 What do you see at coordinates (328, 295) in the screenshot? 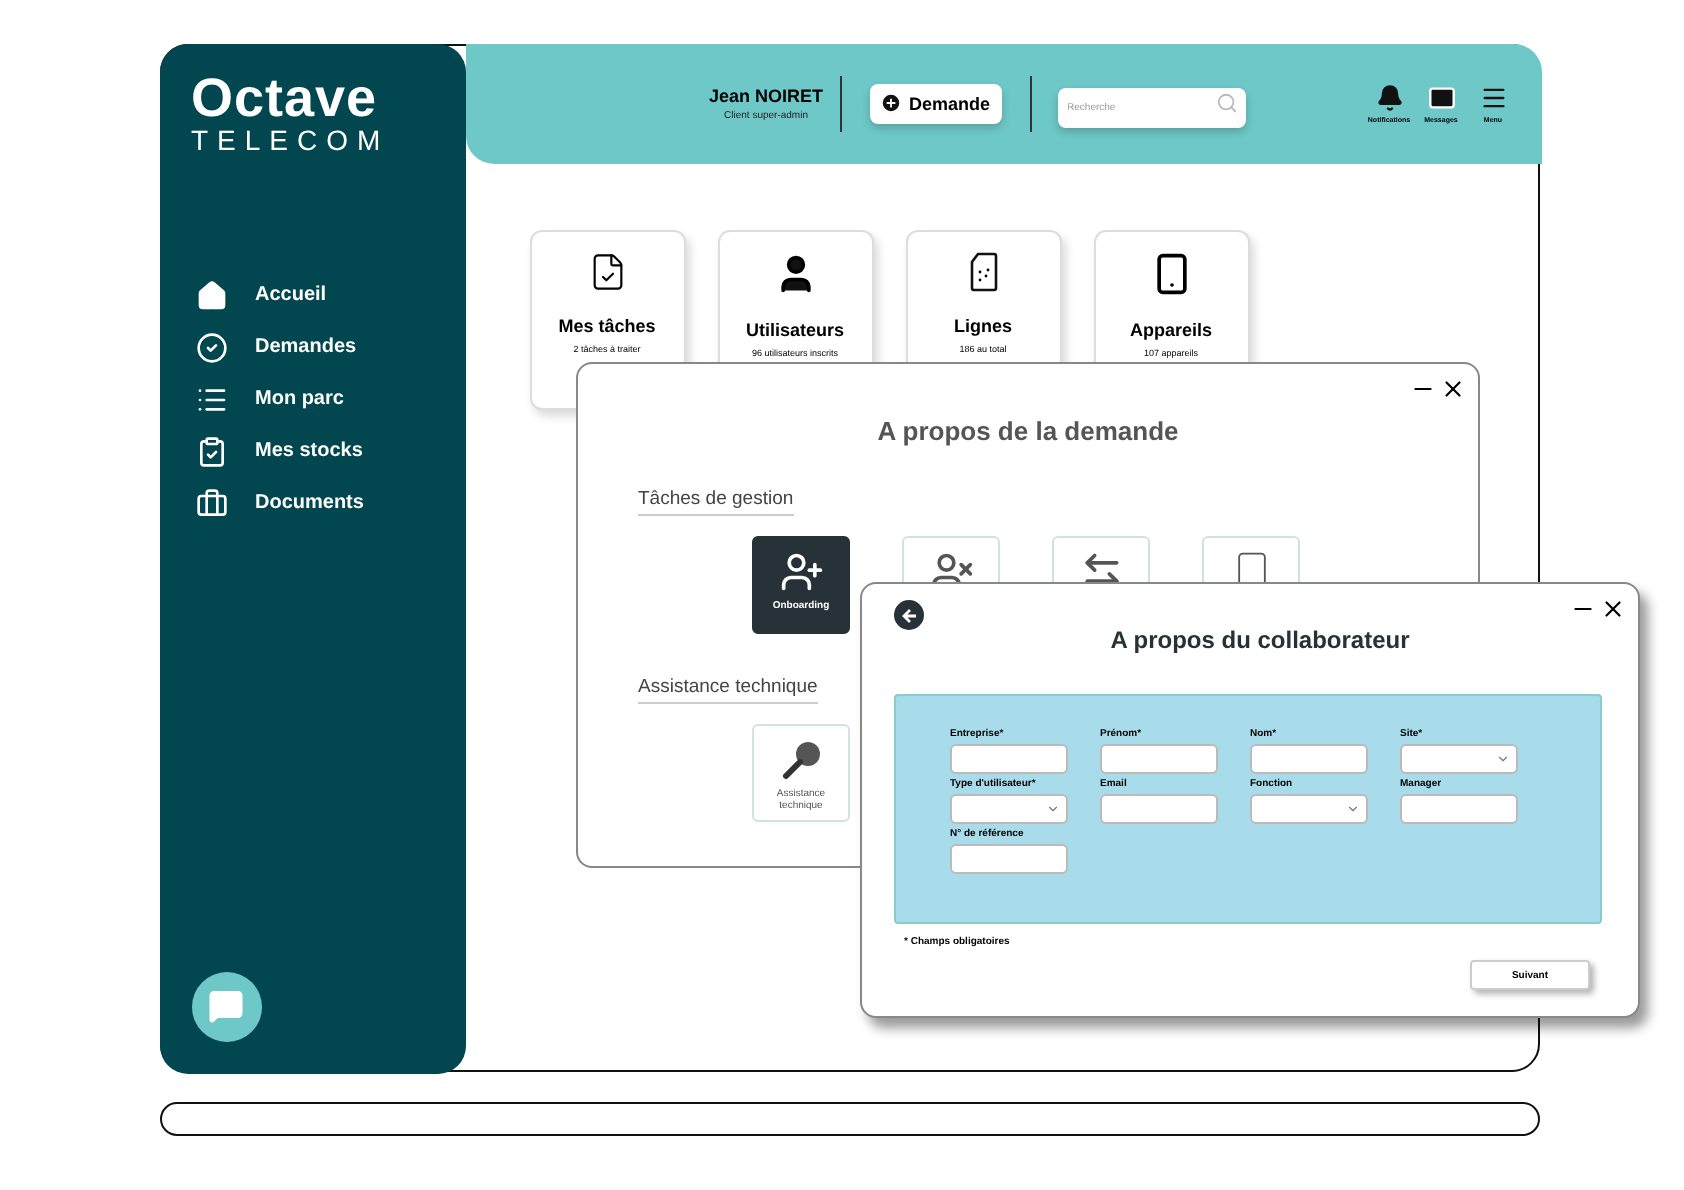
I see `nav-item: Accueil` at bounding box center [328, 295].